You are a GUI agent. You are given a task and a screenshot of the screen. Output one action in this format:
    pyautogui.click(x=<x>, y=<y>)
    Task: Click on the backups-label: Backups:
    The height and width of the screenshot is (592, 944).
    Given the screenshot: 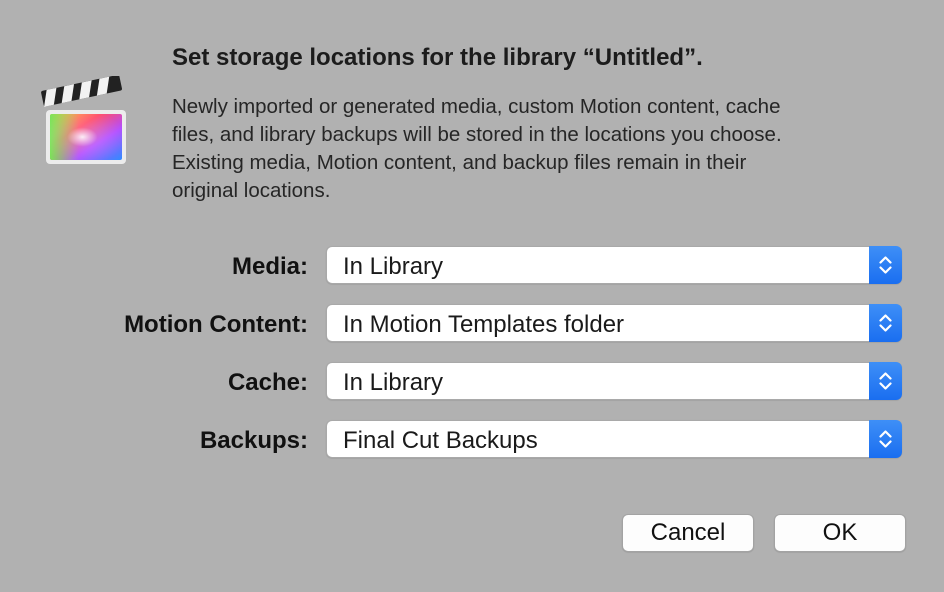 What is the action you would take?
    pyautogui.click(x=253, y=440)
    